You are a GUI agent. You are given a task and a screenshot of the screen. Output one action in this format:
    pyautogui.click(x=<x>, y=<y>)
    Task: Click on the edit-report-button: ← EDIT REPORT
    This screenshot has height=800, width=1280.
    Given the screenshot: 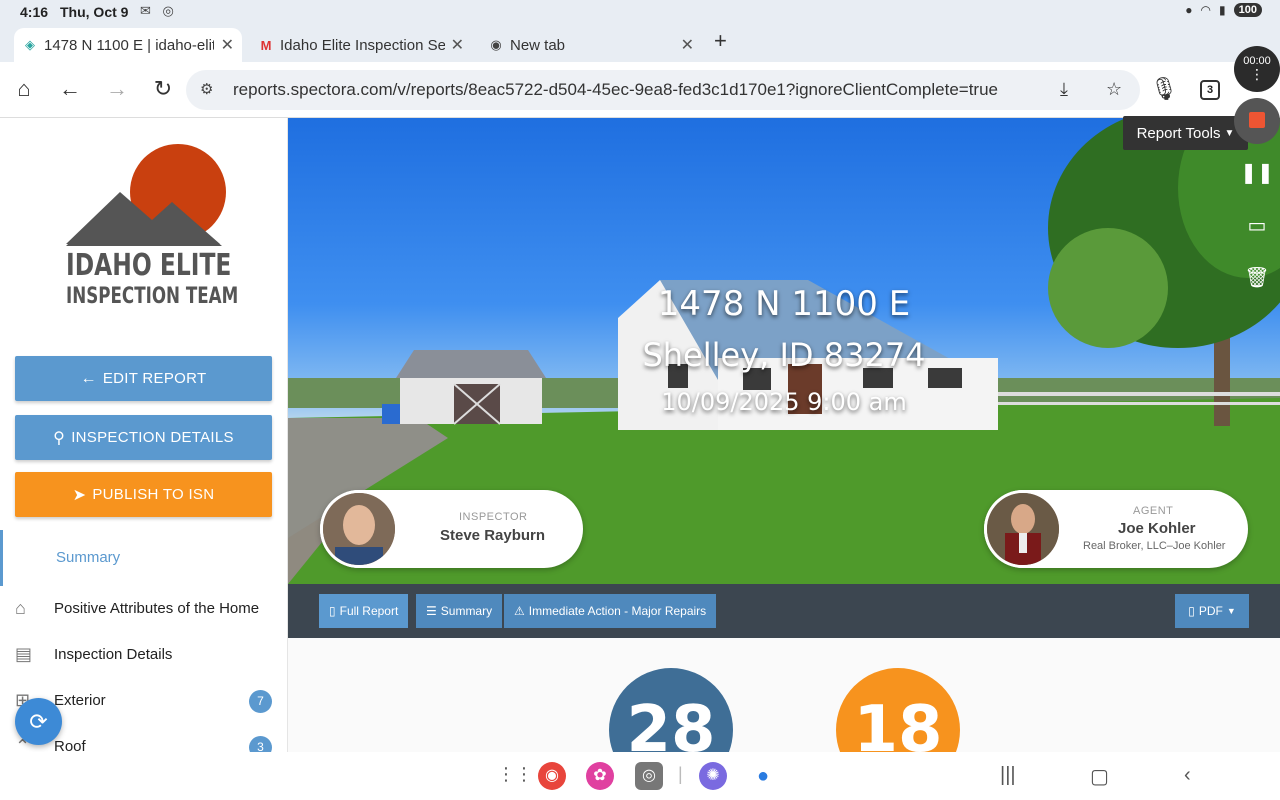 What is the action you would take?
    pyautogui.click(x=143, y=378)
    